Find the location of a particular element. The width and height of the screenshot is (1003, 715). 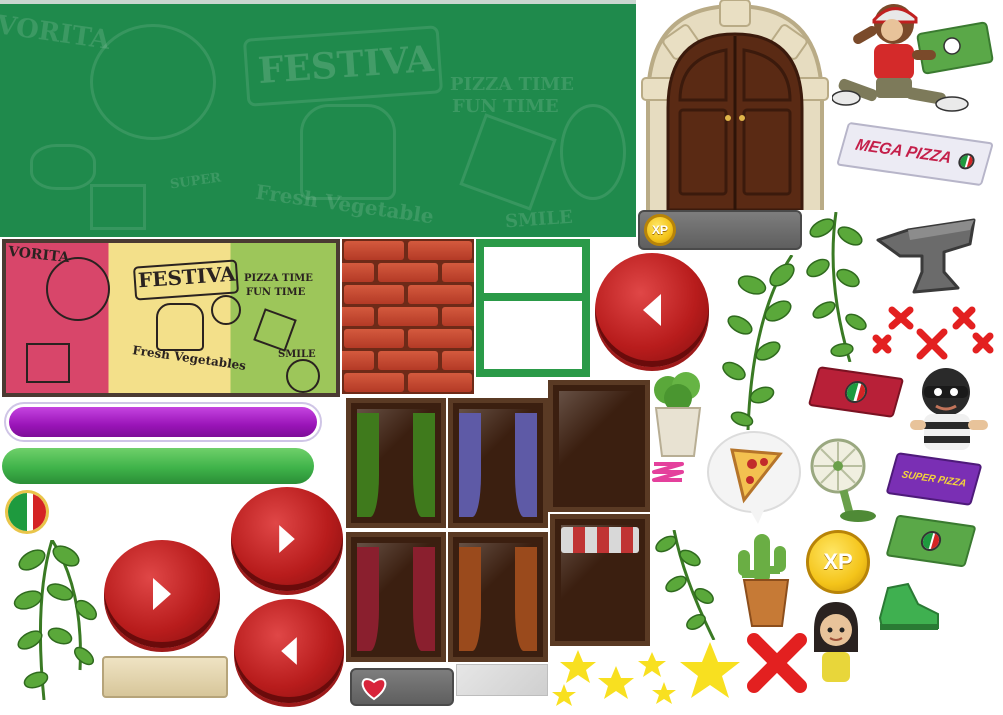

tri-bike-wheel-shape is located at coordinates (303, 376).